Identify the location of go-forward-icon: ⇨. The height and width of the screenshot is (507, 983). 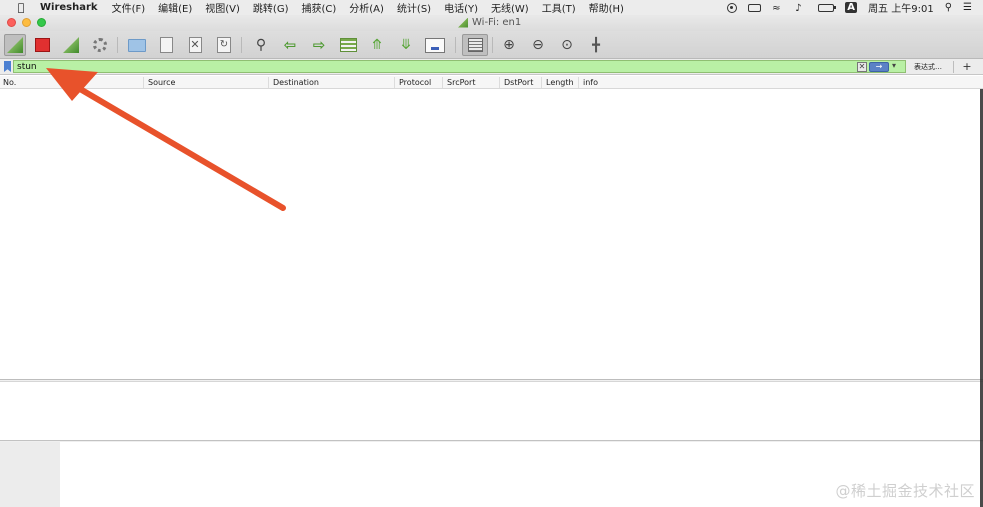
(319, 45).